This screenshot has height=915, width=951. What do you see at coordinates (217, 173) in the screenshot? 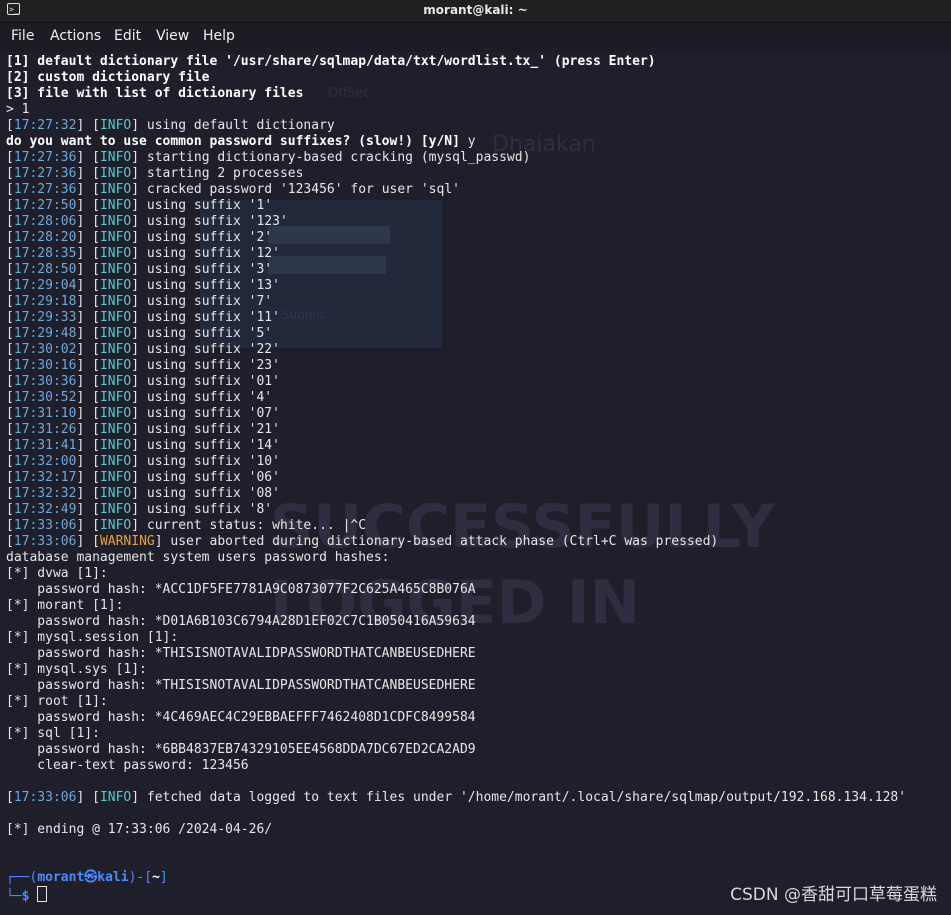
I see `line-text: ] starting 2 processes` at bounding box center [217, 173].